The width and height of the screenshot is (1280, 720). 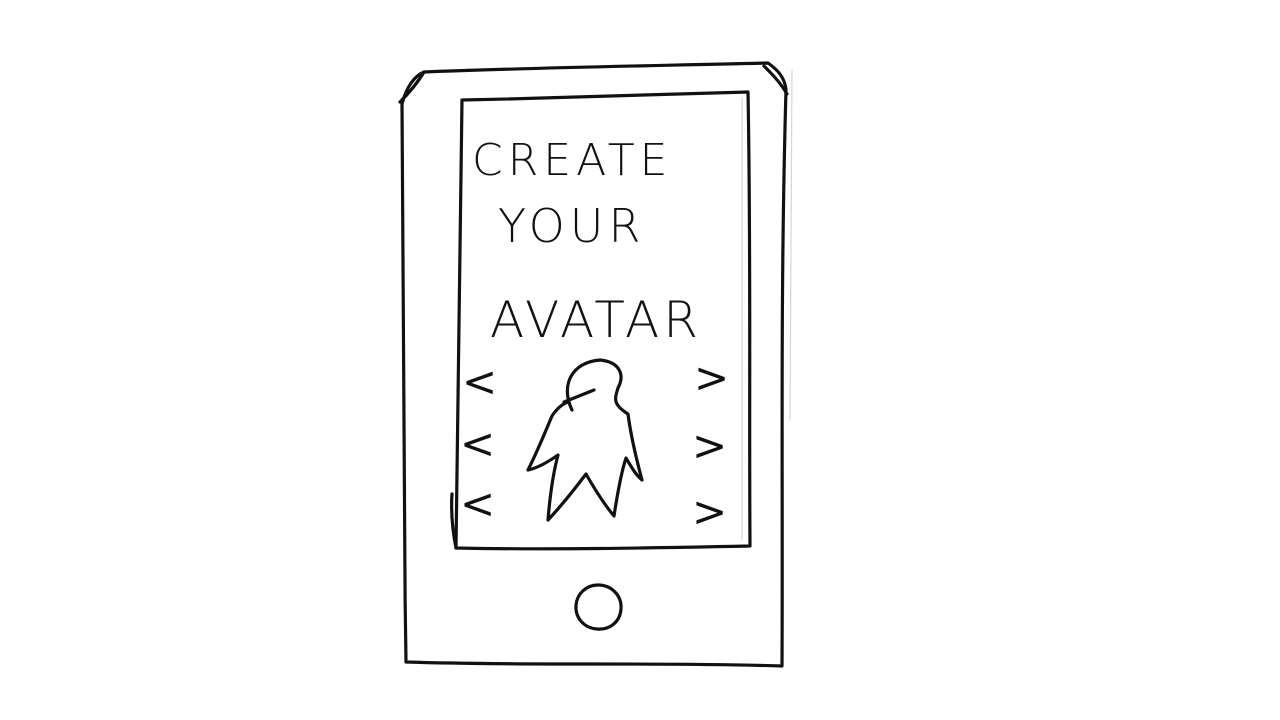 I want to click on next-option-button-3: >, so click(x=708, y=512).